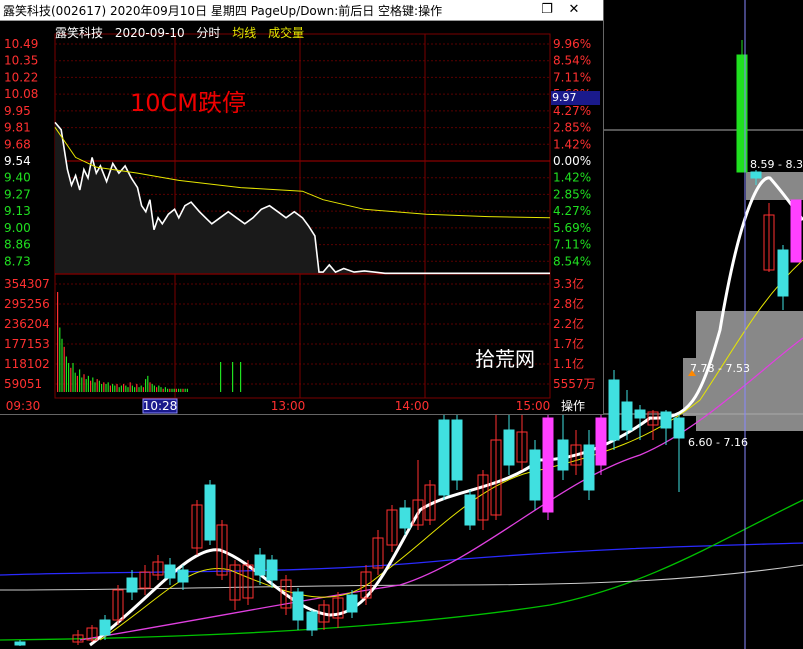 The width and height of the screenshot is (803, 649). Describe the element at coordinates (149, 33) in the screenshot. I see `chart-date: 2020-09-10` at that location.